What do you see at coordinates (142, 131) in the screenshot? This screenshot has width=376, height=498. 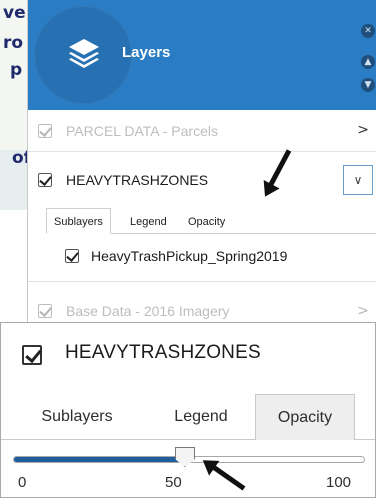 I see `layer-label: PARCEL DATA - Parcels` at bounding box center [142, 131].